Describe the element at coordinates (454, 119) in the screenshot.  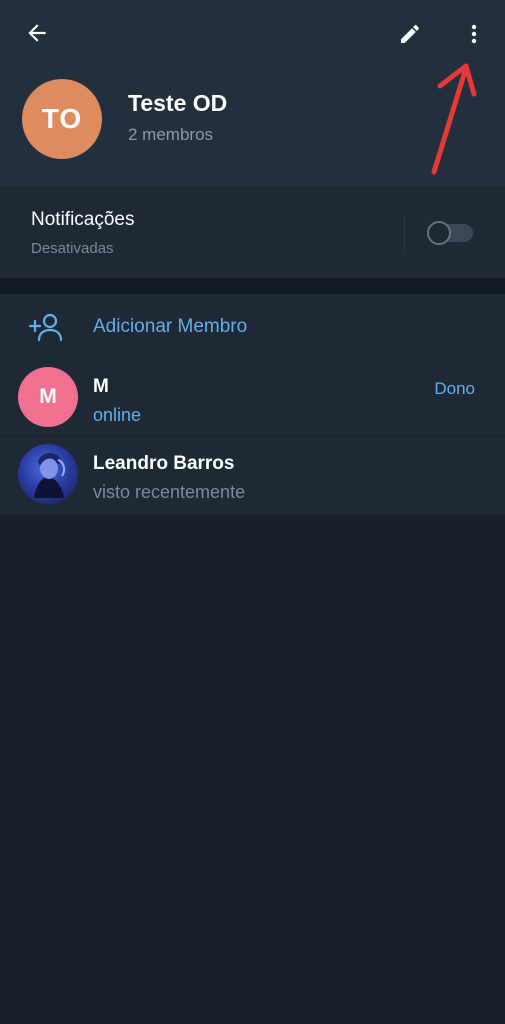
I see `annotation-arrow-icon` at that location.